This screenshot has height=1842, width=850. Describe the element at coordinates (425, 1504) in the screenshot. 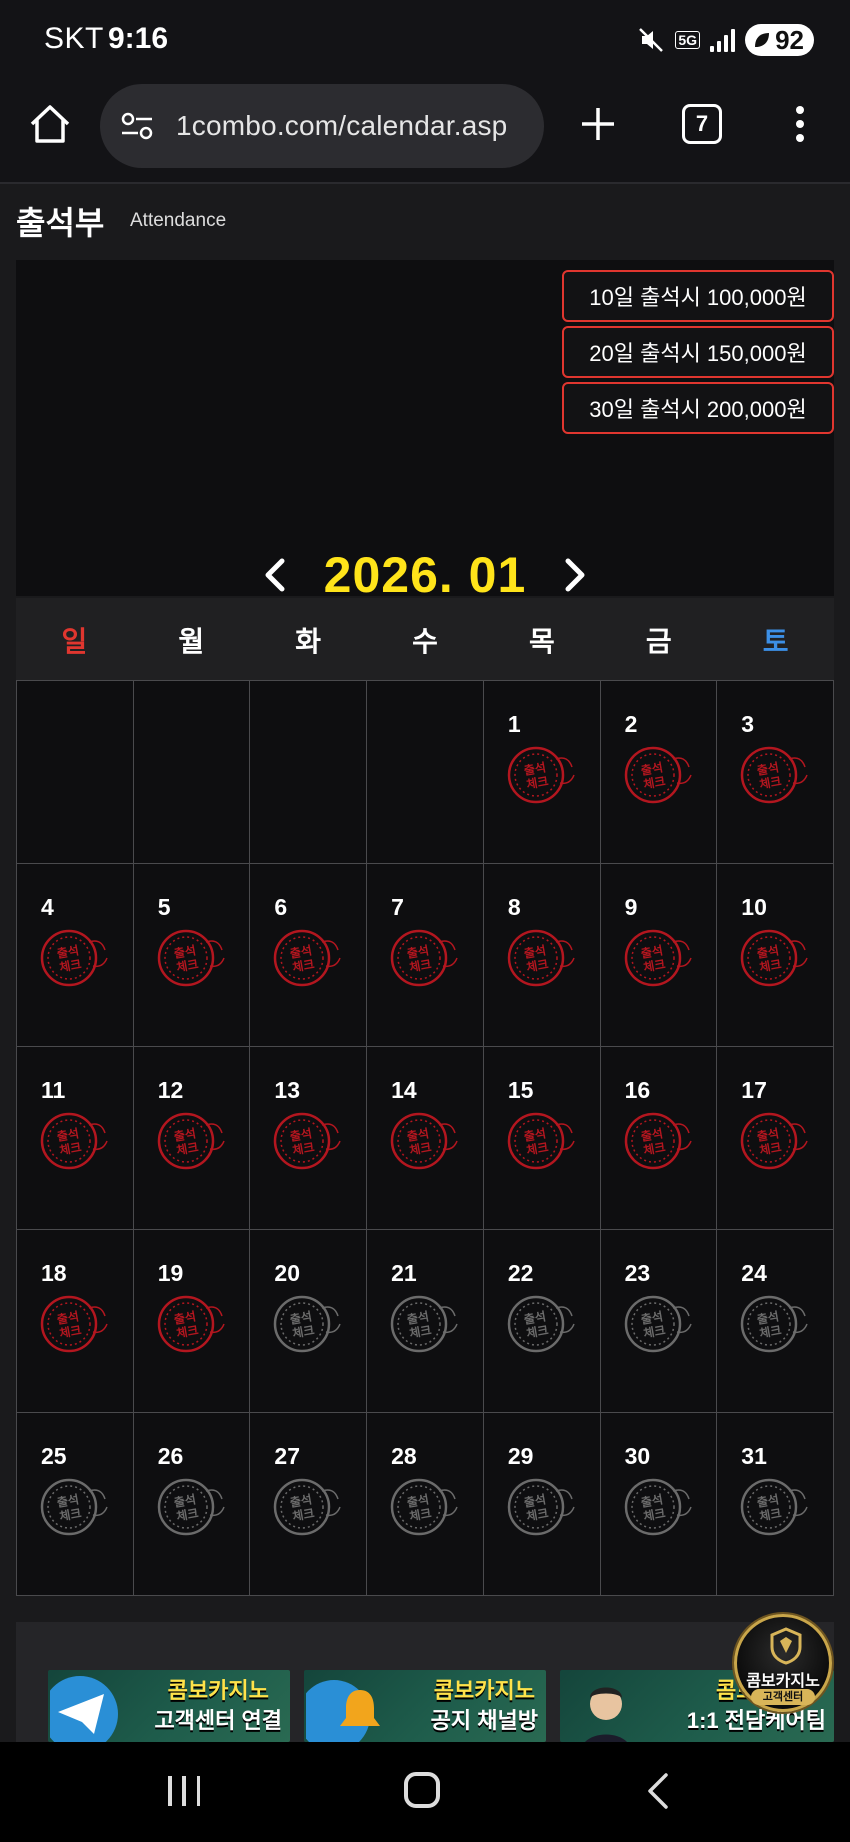

I see `day-cell: 28 출석 체크` at that location.